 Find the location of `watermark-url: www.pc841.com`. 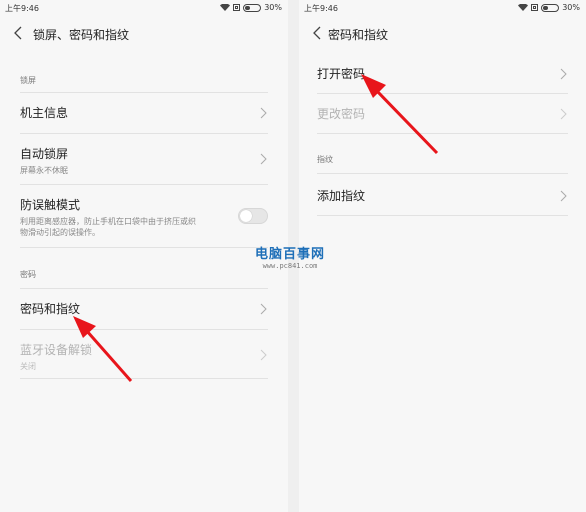

watermark-url: www.pc841.com is located at coordinates (290, 266).